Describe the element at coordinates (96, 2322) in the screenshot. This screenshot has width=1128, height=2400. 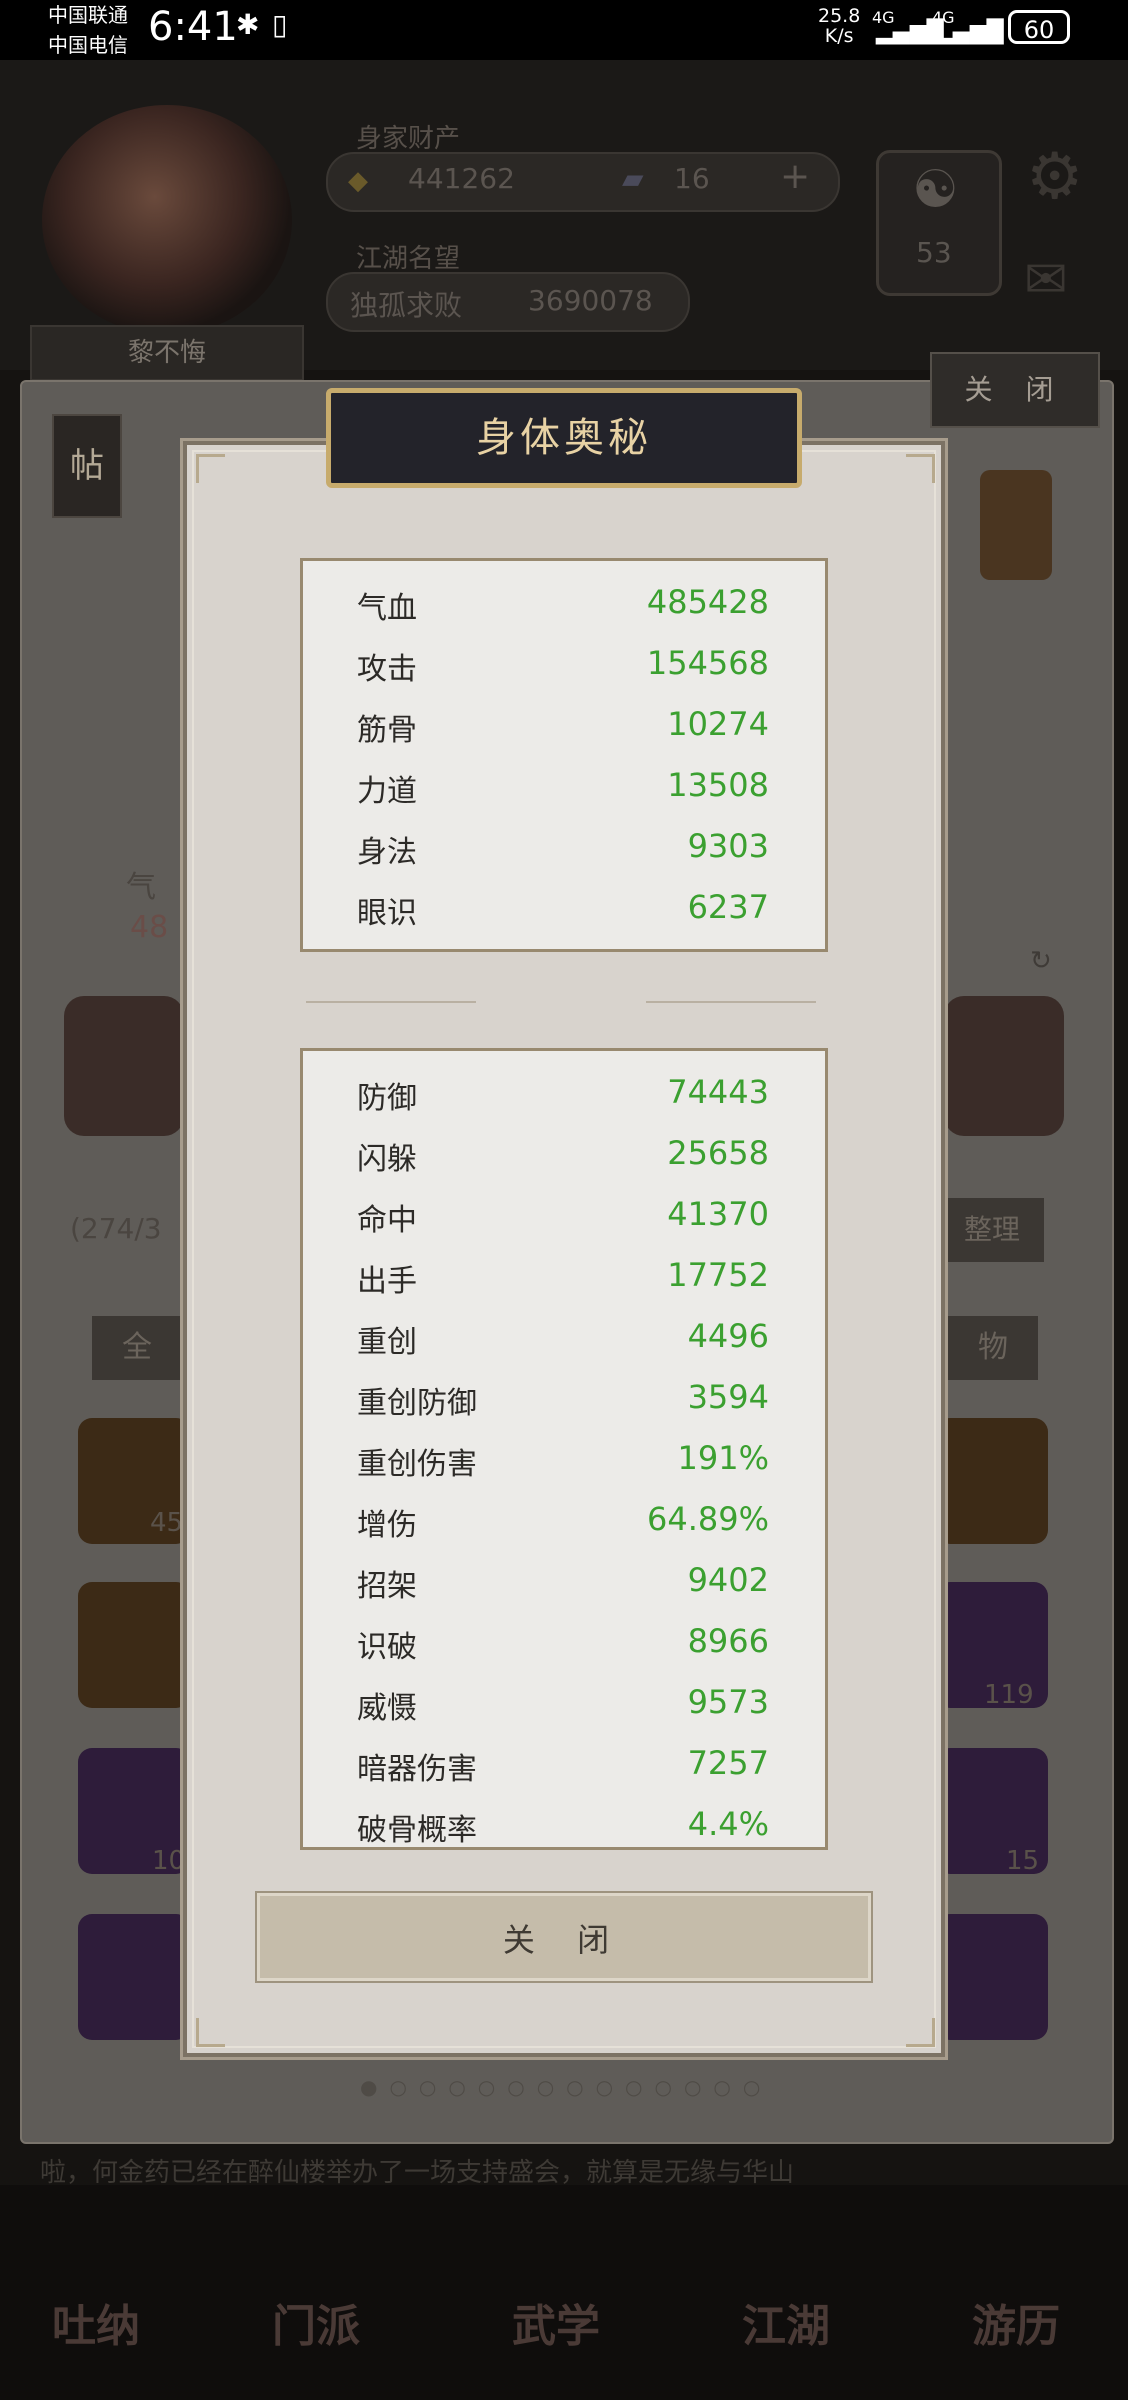
I see `nav-tuna: 吐纳` at that location.